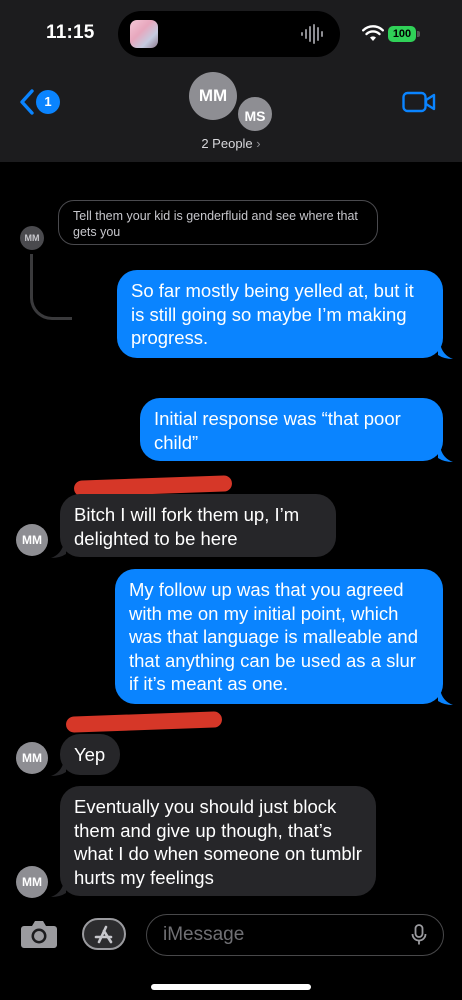 This screenshot has height=1000, width=462. I want to click on reply-thread-line, so click(51, 287).